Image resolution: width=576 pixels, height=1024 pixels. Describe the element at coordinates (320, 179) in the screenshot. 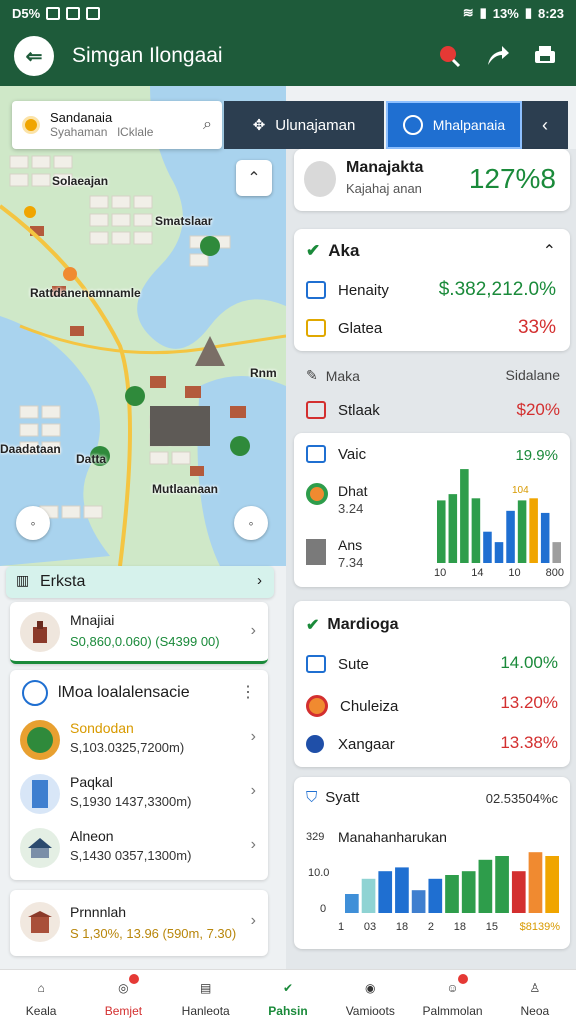

I see `clock-icon` at that location.